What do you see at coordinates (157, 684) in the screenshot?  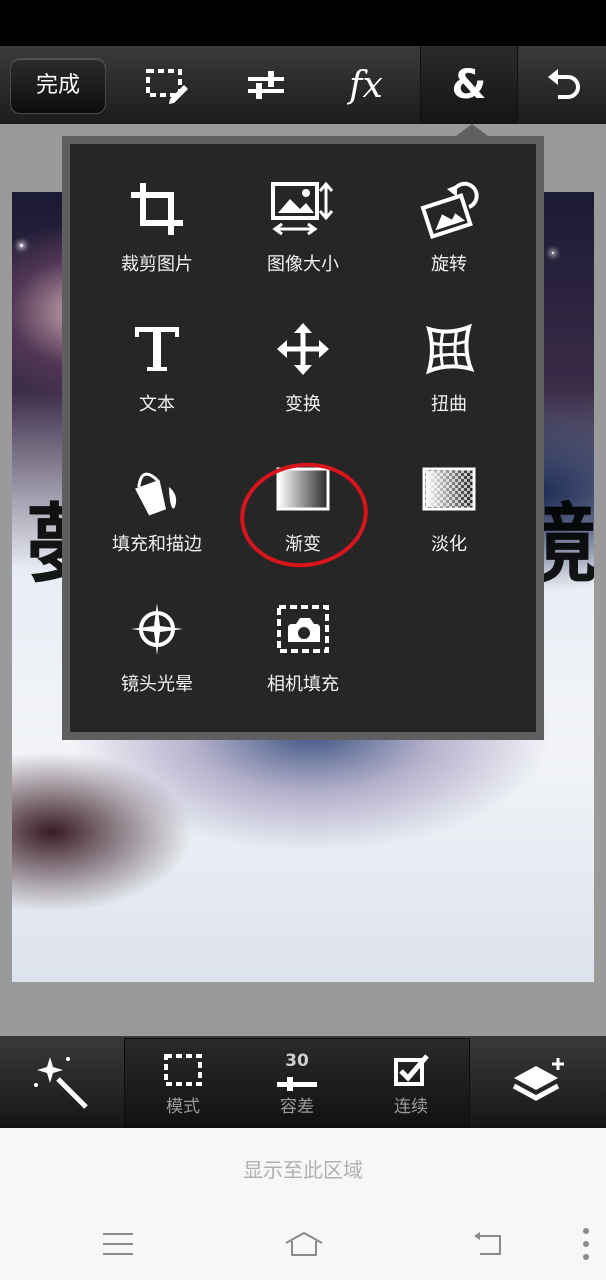 I see `menu-item-label: 镜头光晕` at bounding box center [157, 684].